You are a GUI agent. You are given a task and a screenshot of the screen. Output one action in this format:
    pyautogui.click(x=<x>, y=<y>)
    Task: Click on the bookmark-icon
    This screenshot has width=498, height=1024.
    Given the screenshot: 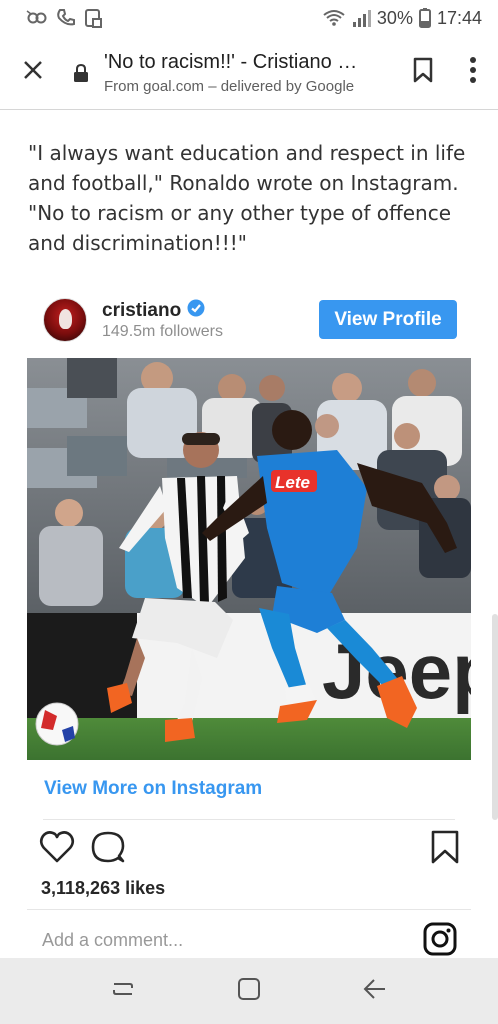 What is the action you would take?
    pyautogui.click(x=423, y=72)
    